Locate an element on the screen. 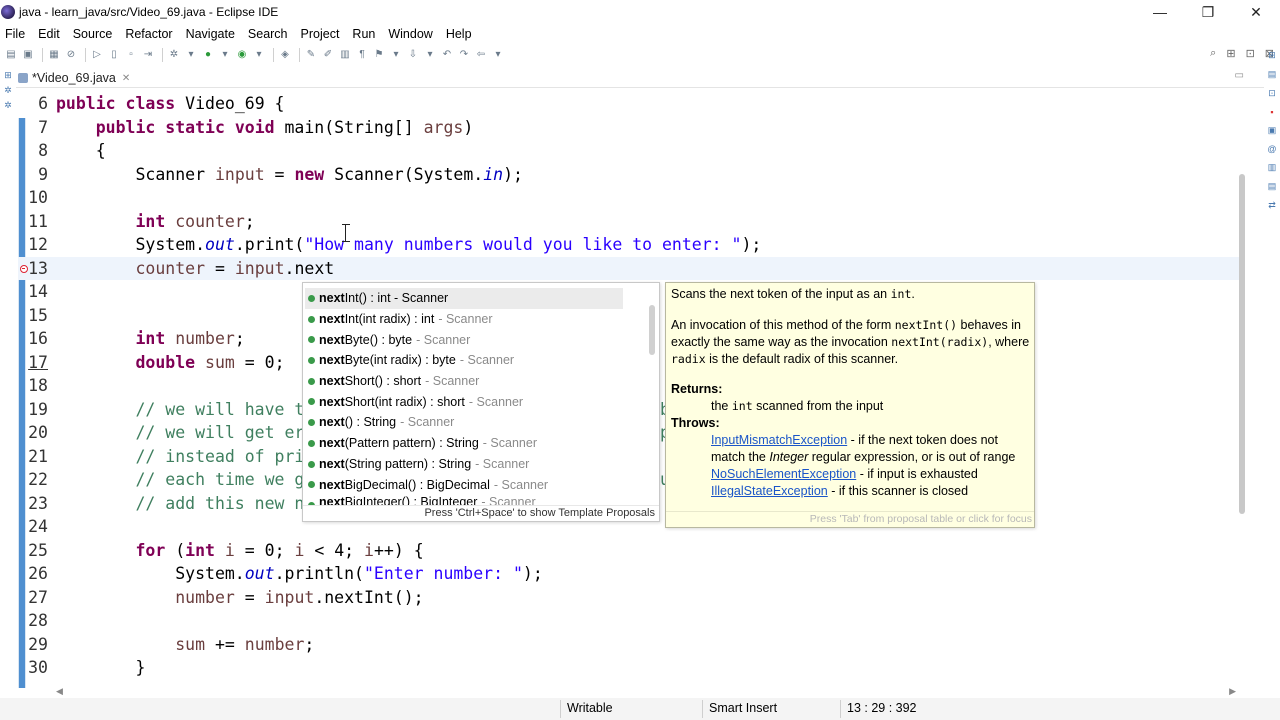  open-type-icon: ◈ is located at coordinates (285, 55).